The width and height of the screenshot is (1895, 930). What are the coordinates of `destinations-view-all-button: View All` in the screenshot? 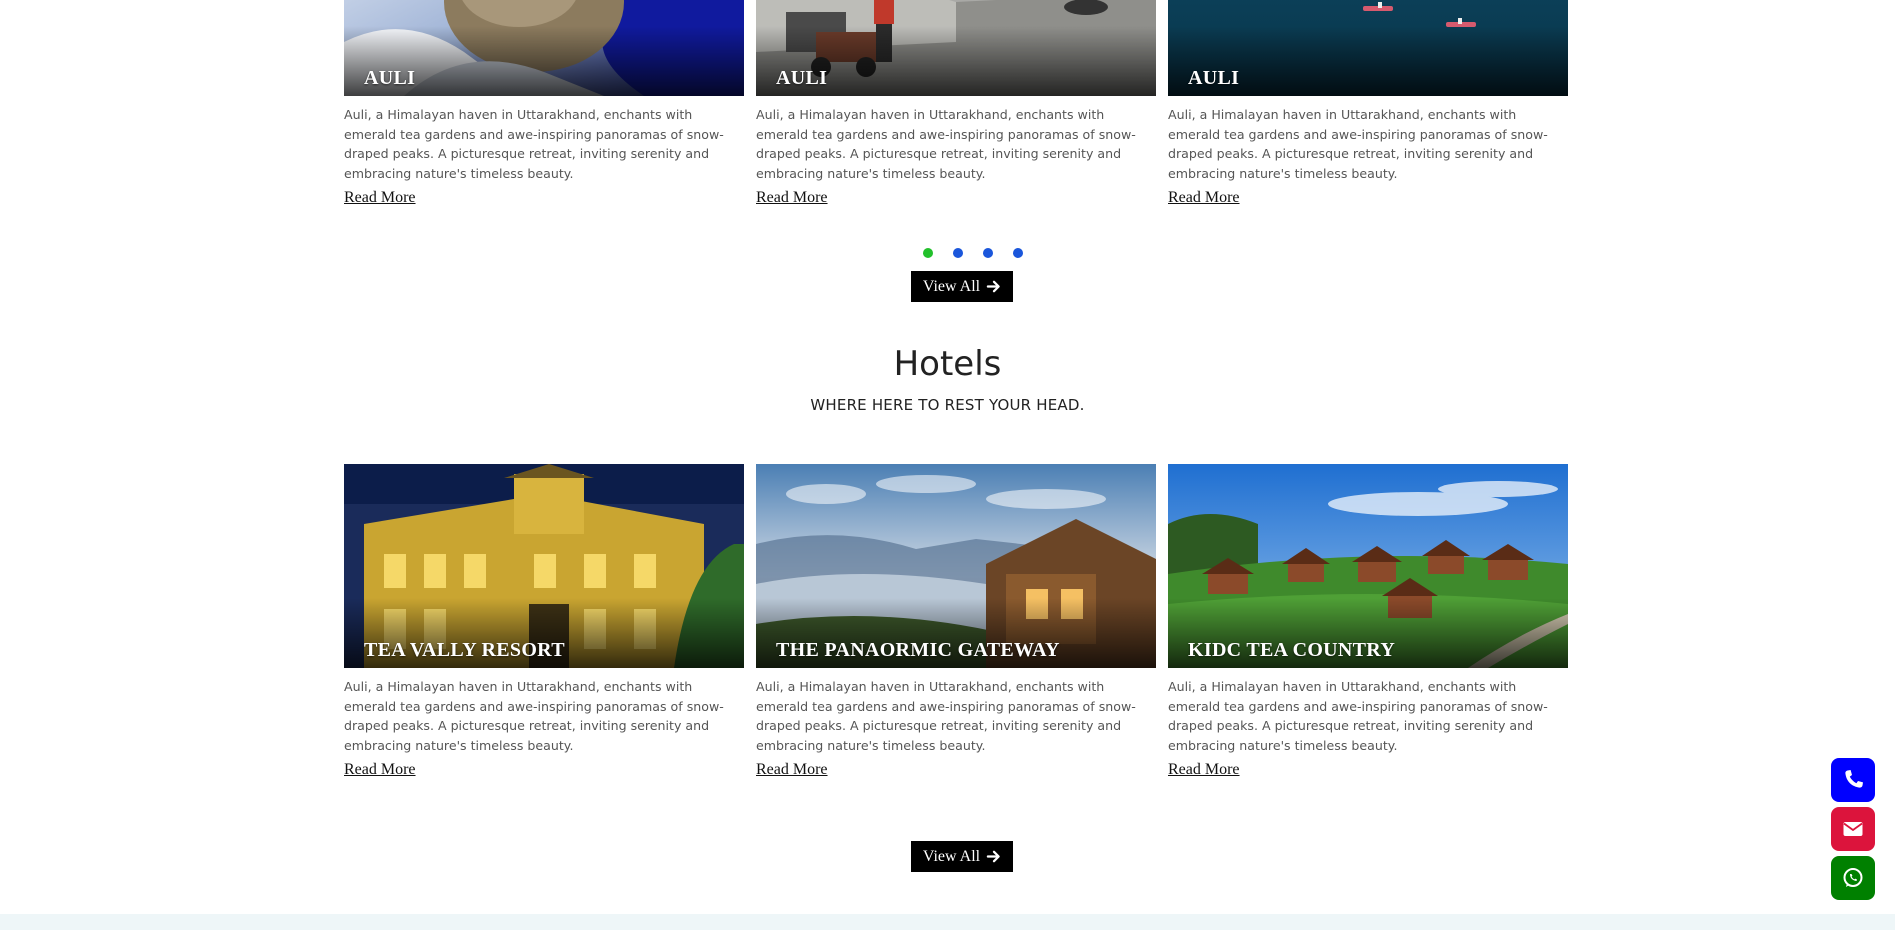 It's located at (962, 286).